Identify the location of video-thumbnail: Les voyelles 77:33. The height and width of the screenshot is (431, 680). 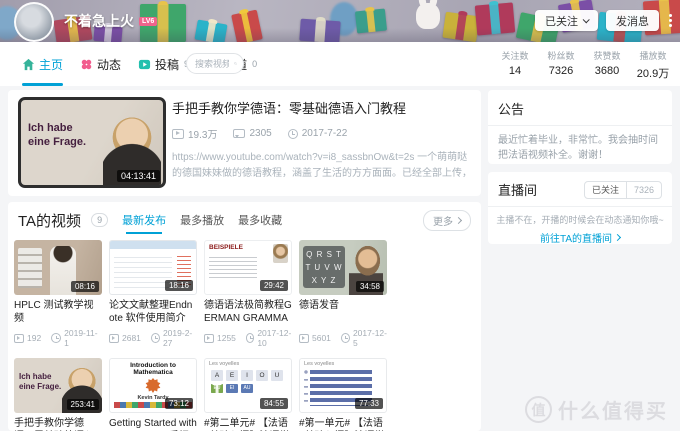
(343, 385).